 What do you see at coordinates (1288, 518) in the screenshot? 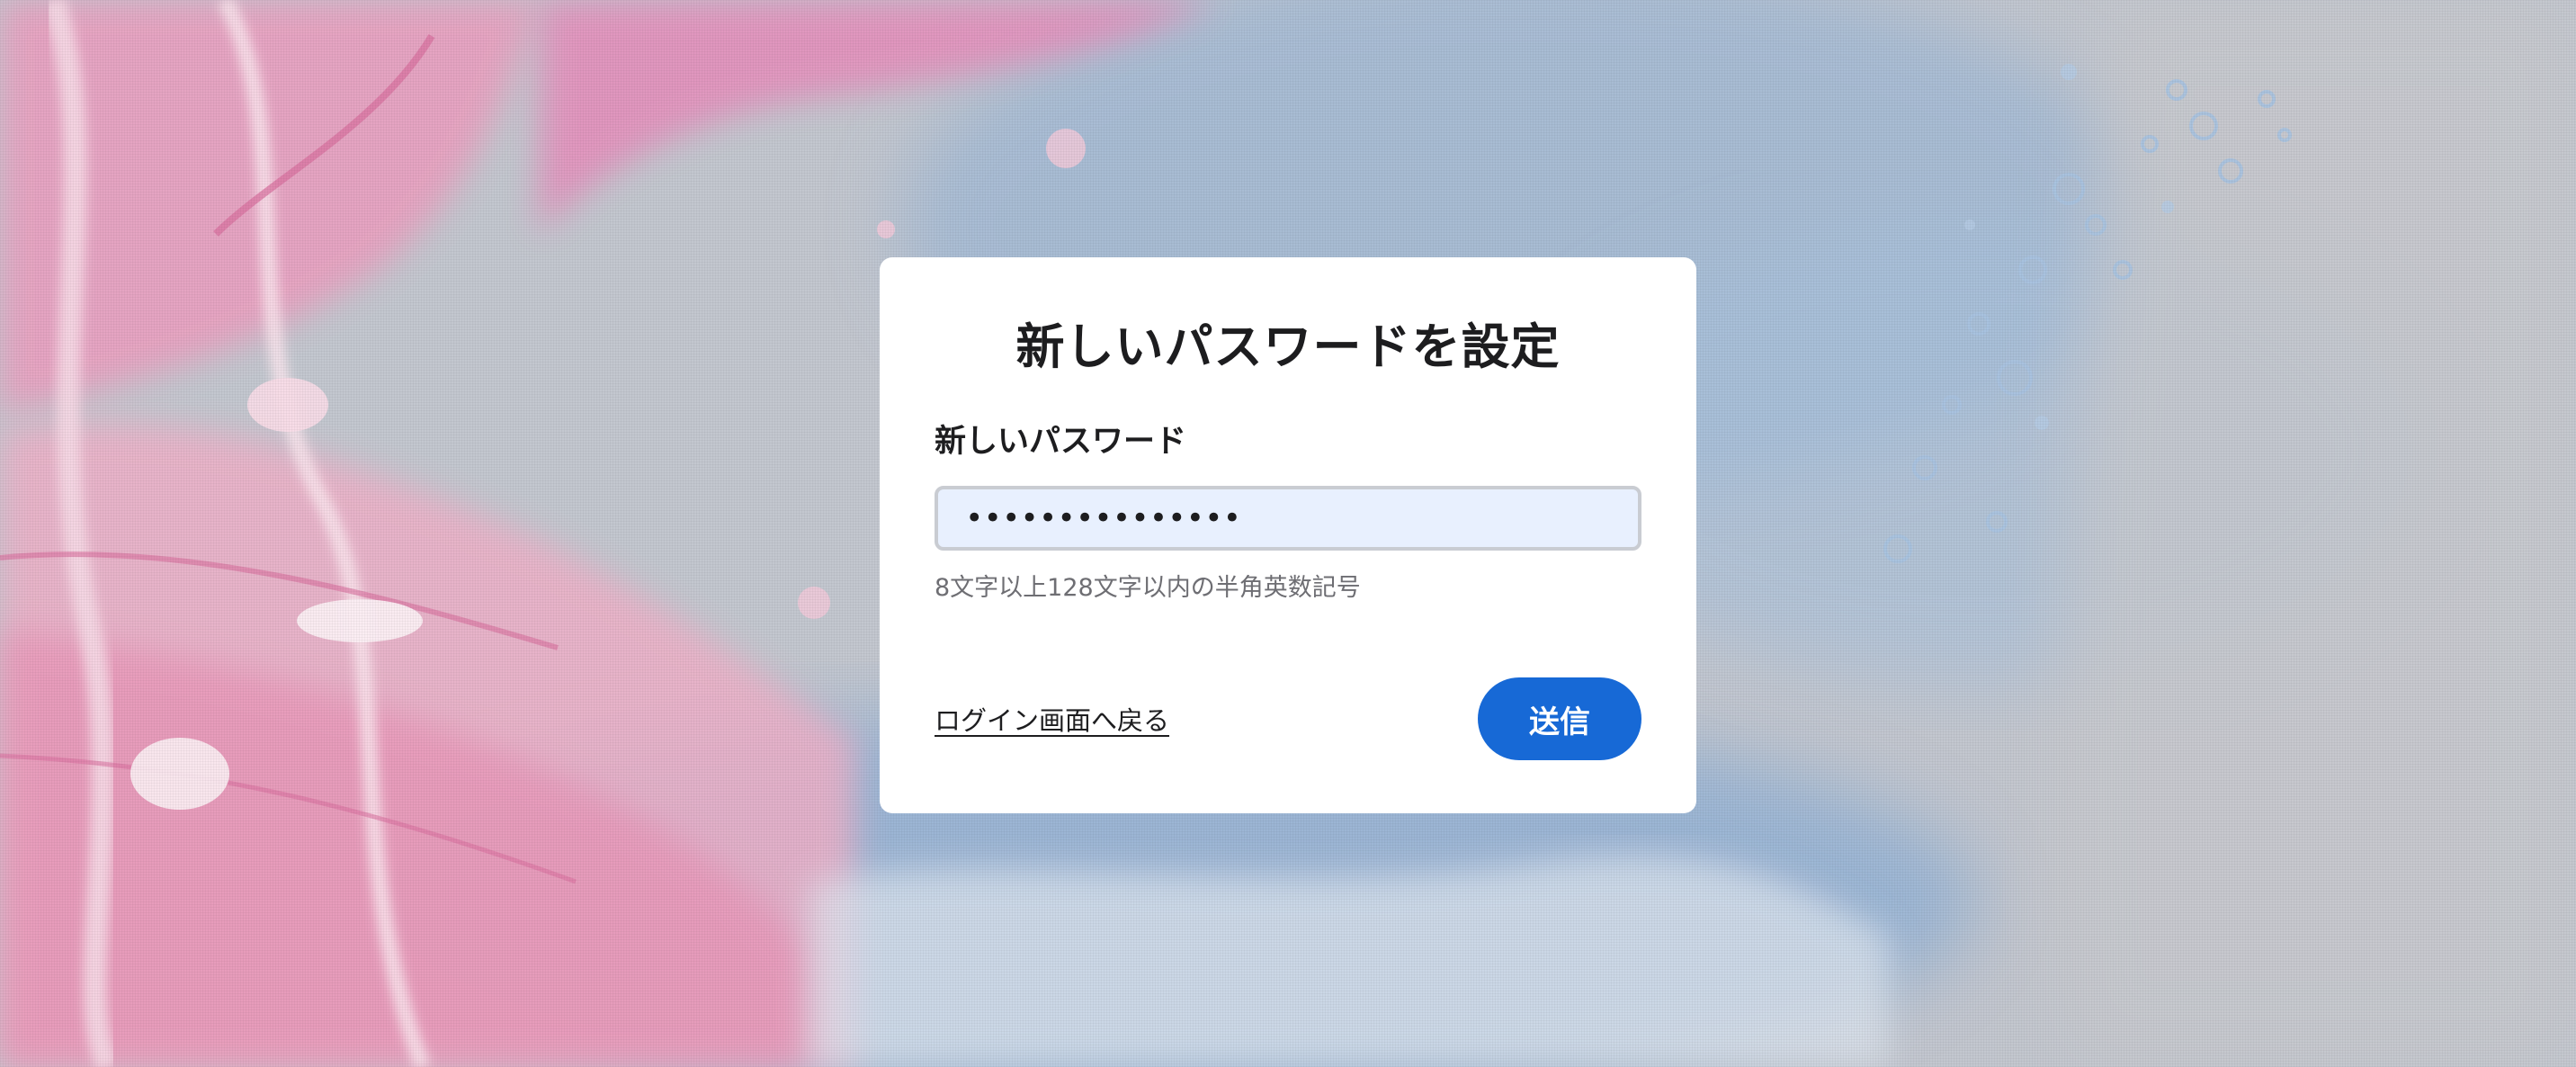
I see `new-password-input` at bounding box center [1288, 518].